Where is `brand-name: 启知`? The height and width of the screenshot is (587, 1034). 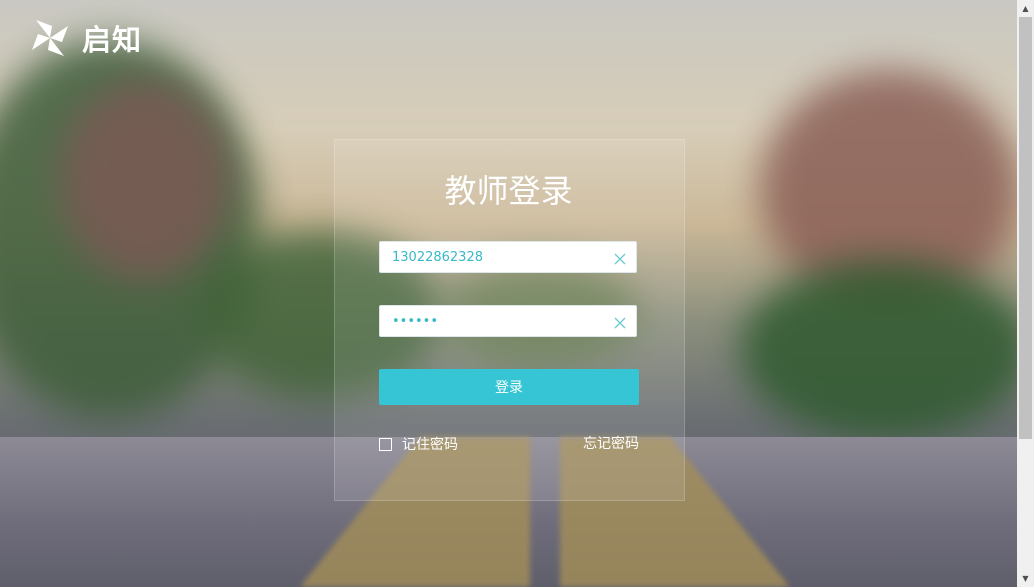
brand-name: 启知 is located at coordinates (112, 40).